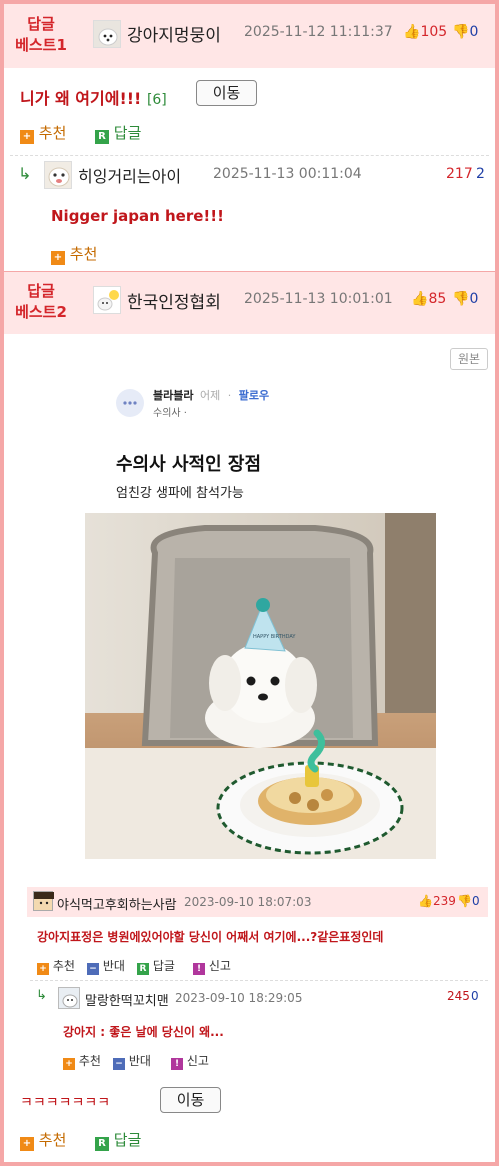 This screenshot has width=499, height=1166. What do you see at coordinates (318, 32) in the screenshot?
I see `timestamp: 2025-11-12 11:11:37` at bounding box center [318, 32].